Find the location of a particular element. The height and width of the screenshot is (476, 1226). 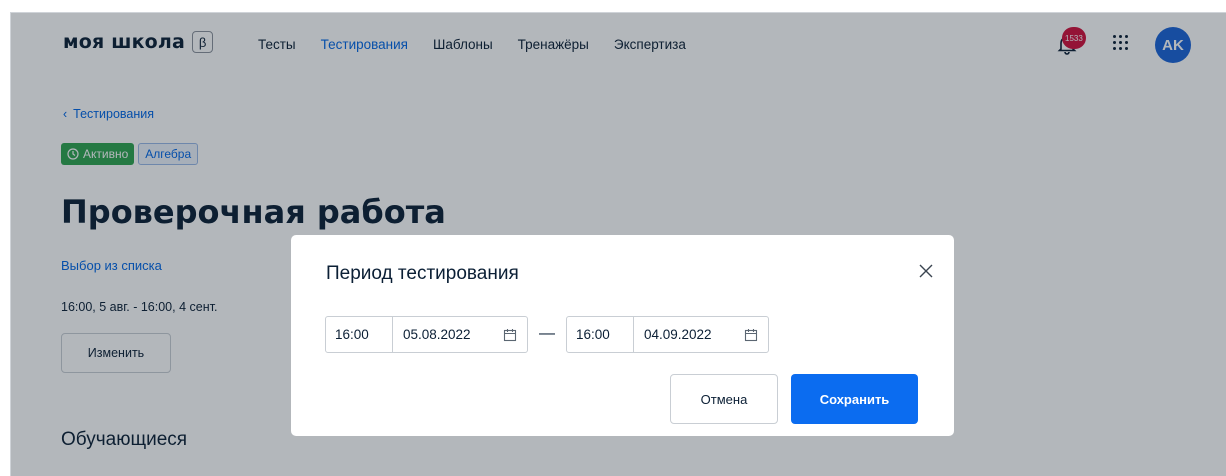

end-date-input: 04.09.2022 is located at coordinates (701, 334).